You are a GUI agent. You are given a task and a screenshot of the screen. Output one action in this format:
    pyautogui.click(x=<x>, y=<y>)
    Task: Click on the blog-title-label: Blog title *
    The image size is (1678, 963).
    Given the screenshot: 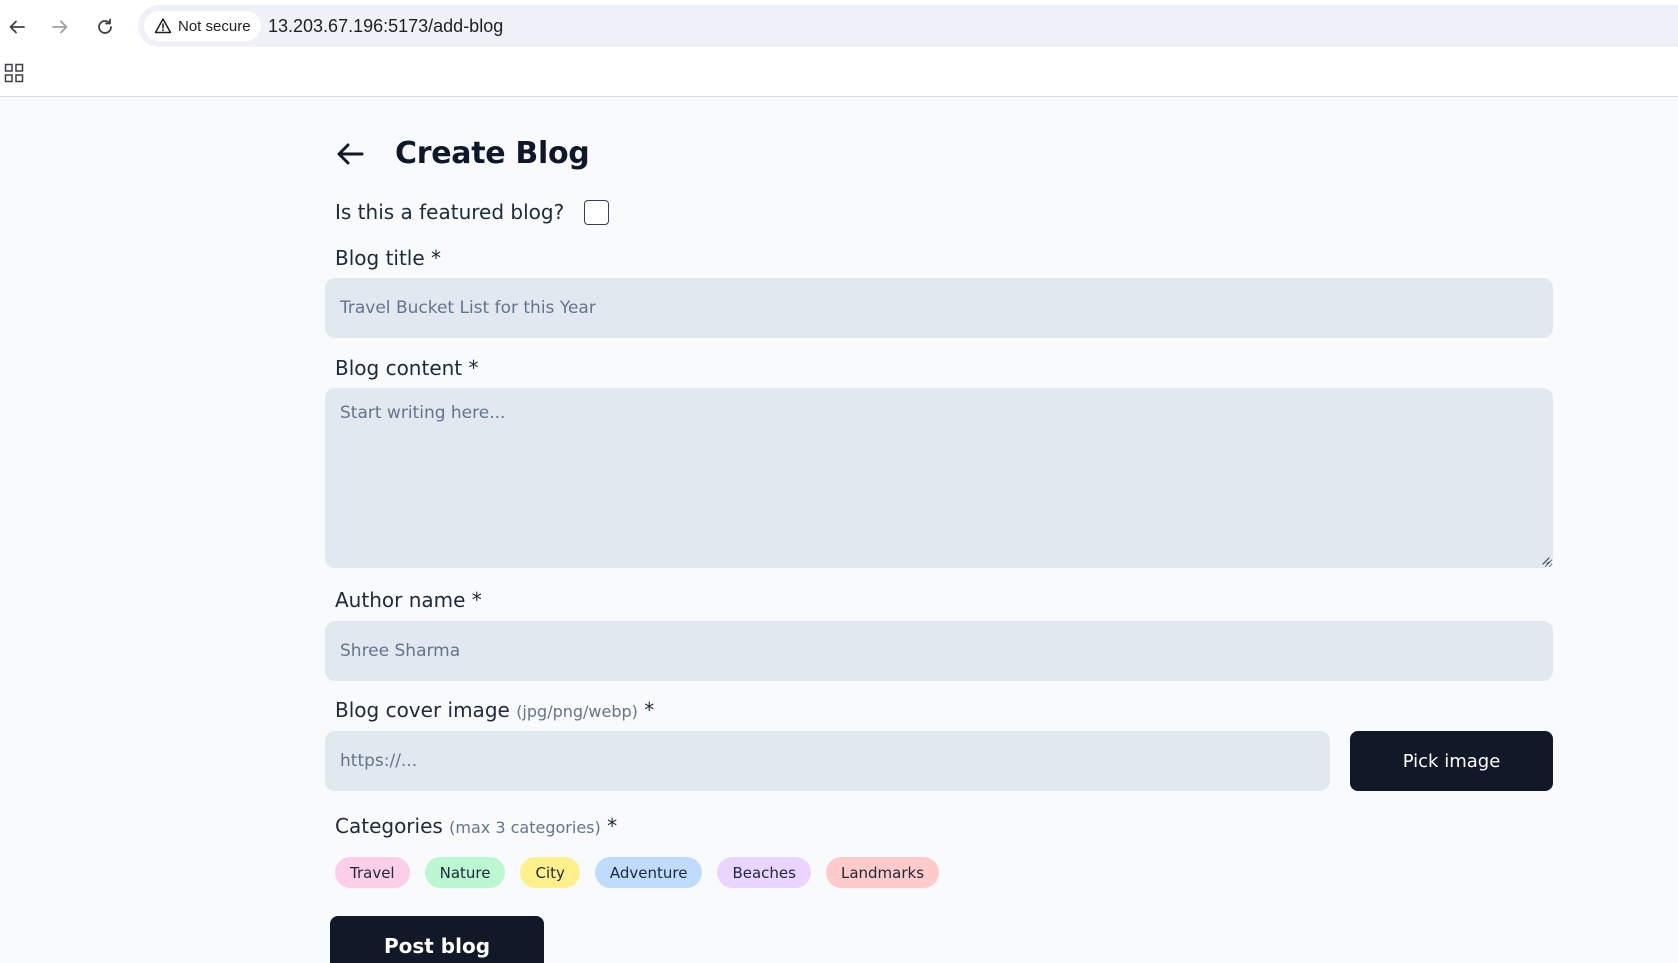 What is the action you would take?
    pyautogui.click(x=388, y=258)
    